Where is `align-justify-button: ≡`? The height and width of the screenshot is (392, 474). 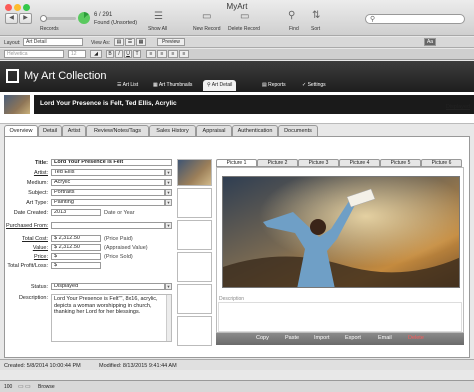
align-justify-button: ≡ is located at coordinates (184, 54).